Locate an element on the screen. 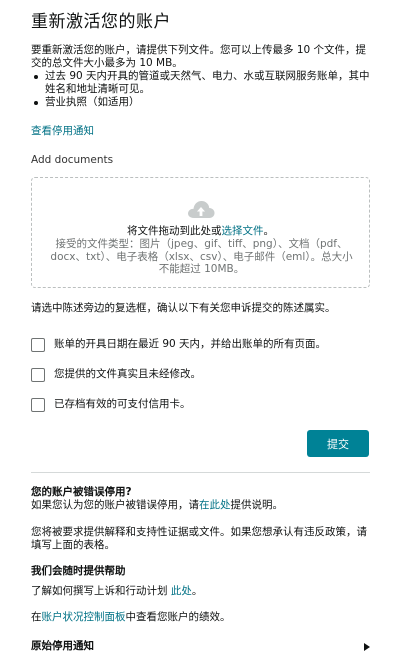 This screenshot has height=661, width=395. account-health-dashboard-link: 账户状况控制面板 is located at coordinates (84, 617).